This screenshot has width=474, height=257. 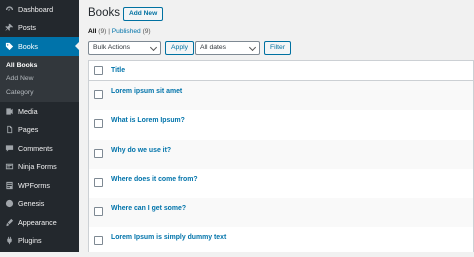 I want to click on menu-item-plugins: Plugins, so click(x=39, y=241).